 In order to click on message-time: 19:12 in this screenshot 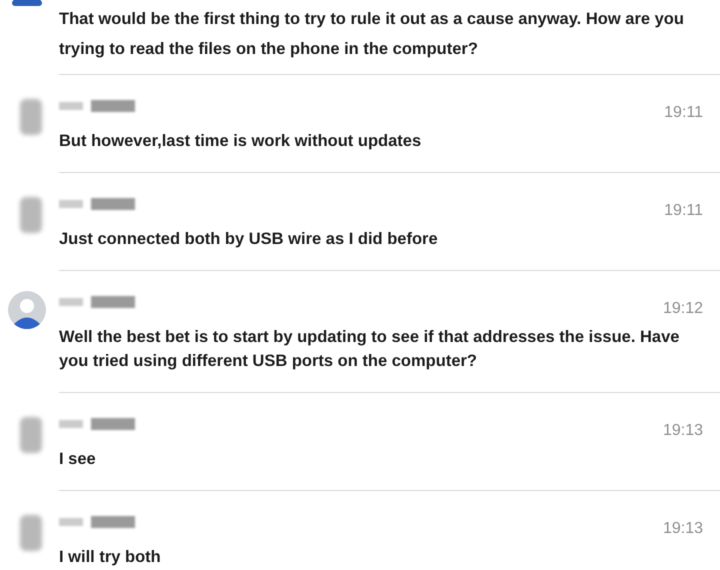, I will do `click(682, 309)`.